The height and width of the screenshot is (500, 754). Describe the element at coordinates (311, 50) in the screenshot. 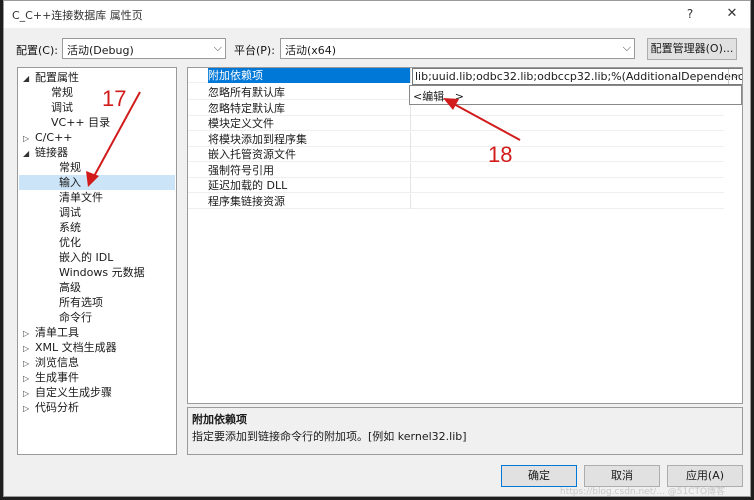

I see `platform-value: 活动(x64)` at that location.